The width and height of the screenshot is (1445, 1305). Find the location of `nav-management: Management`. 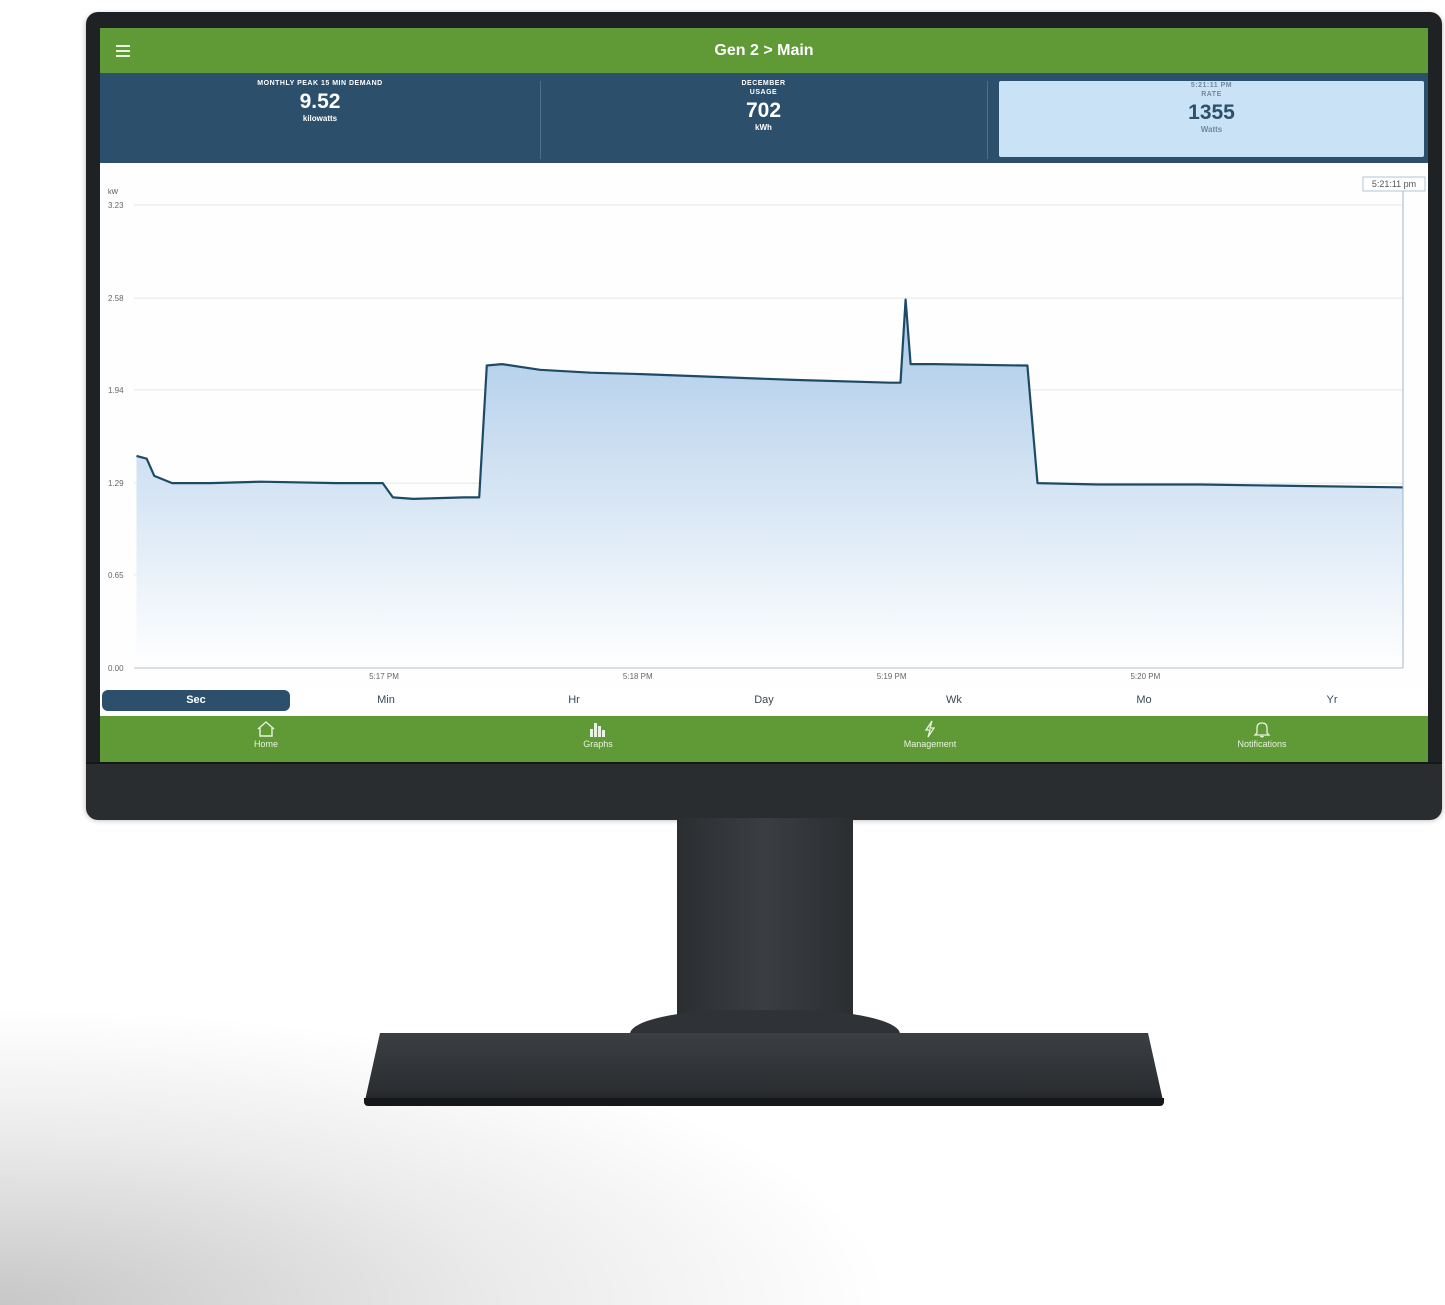

nav-management: Management is located at coordinates (930, 735).